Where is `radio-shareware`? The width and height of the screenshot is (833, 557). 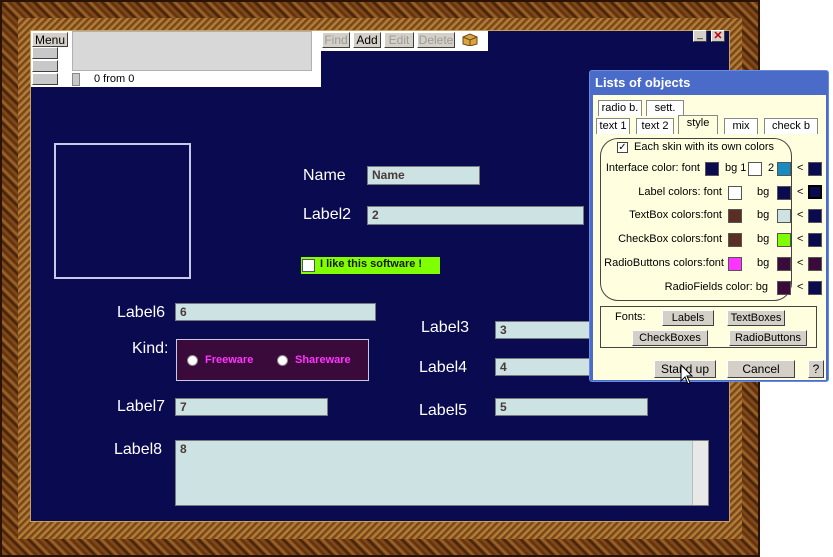
radio-shareware is located at coordinates (282, 360).